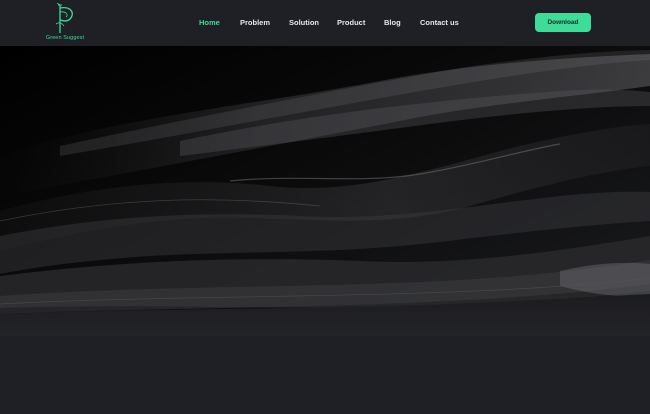 Image resolution: width=650 pixels, height=414 pixels. I want to click on download-button: Download, so click(563, 22).